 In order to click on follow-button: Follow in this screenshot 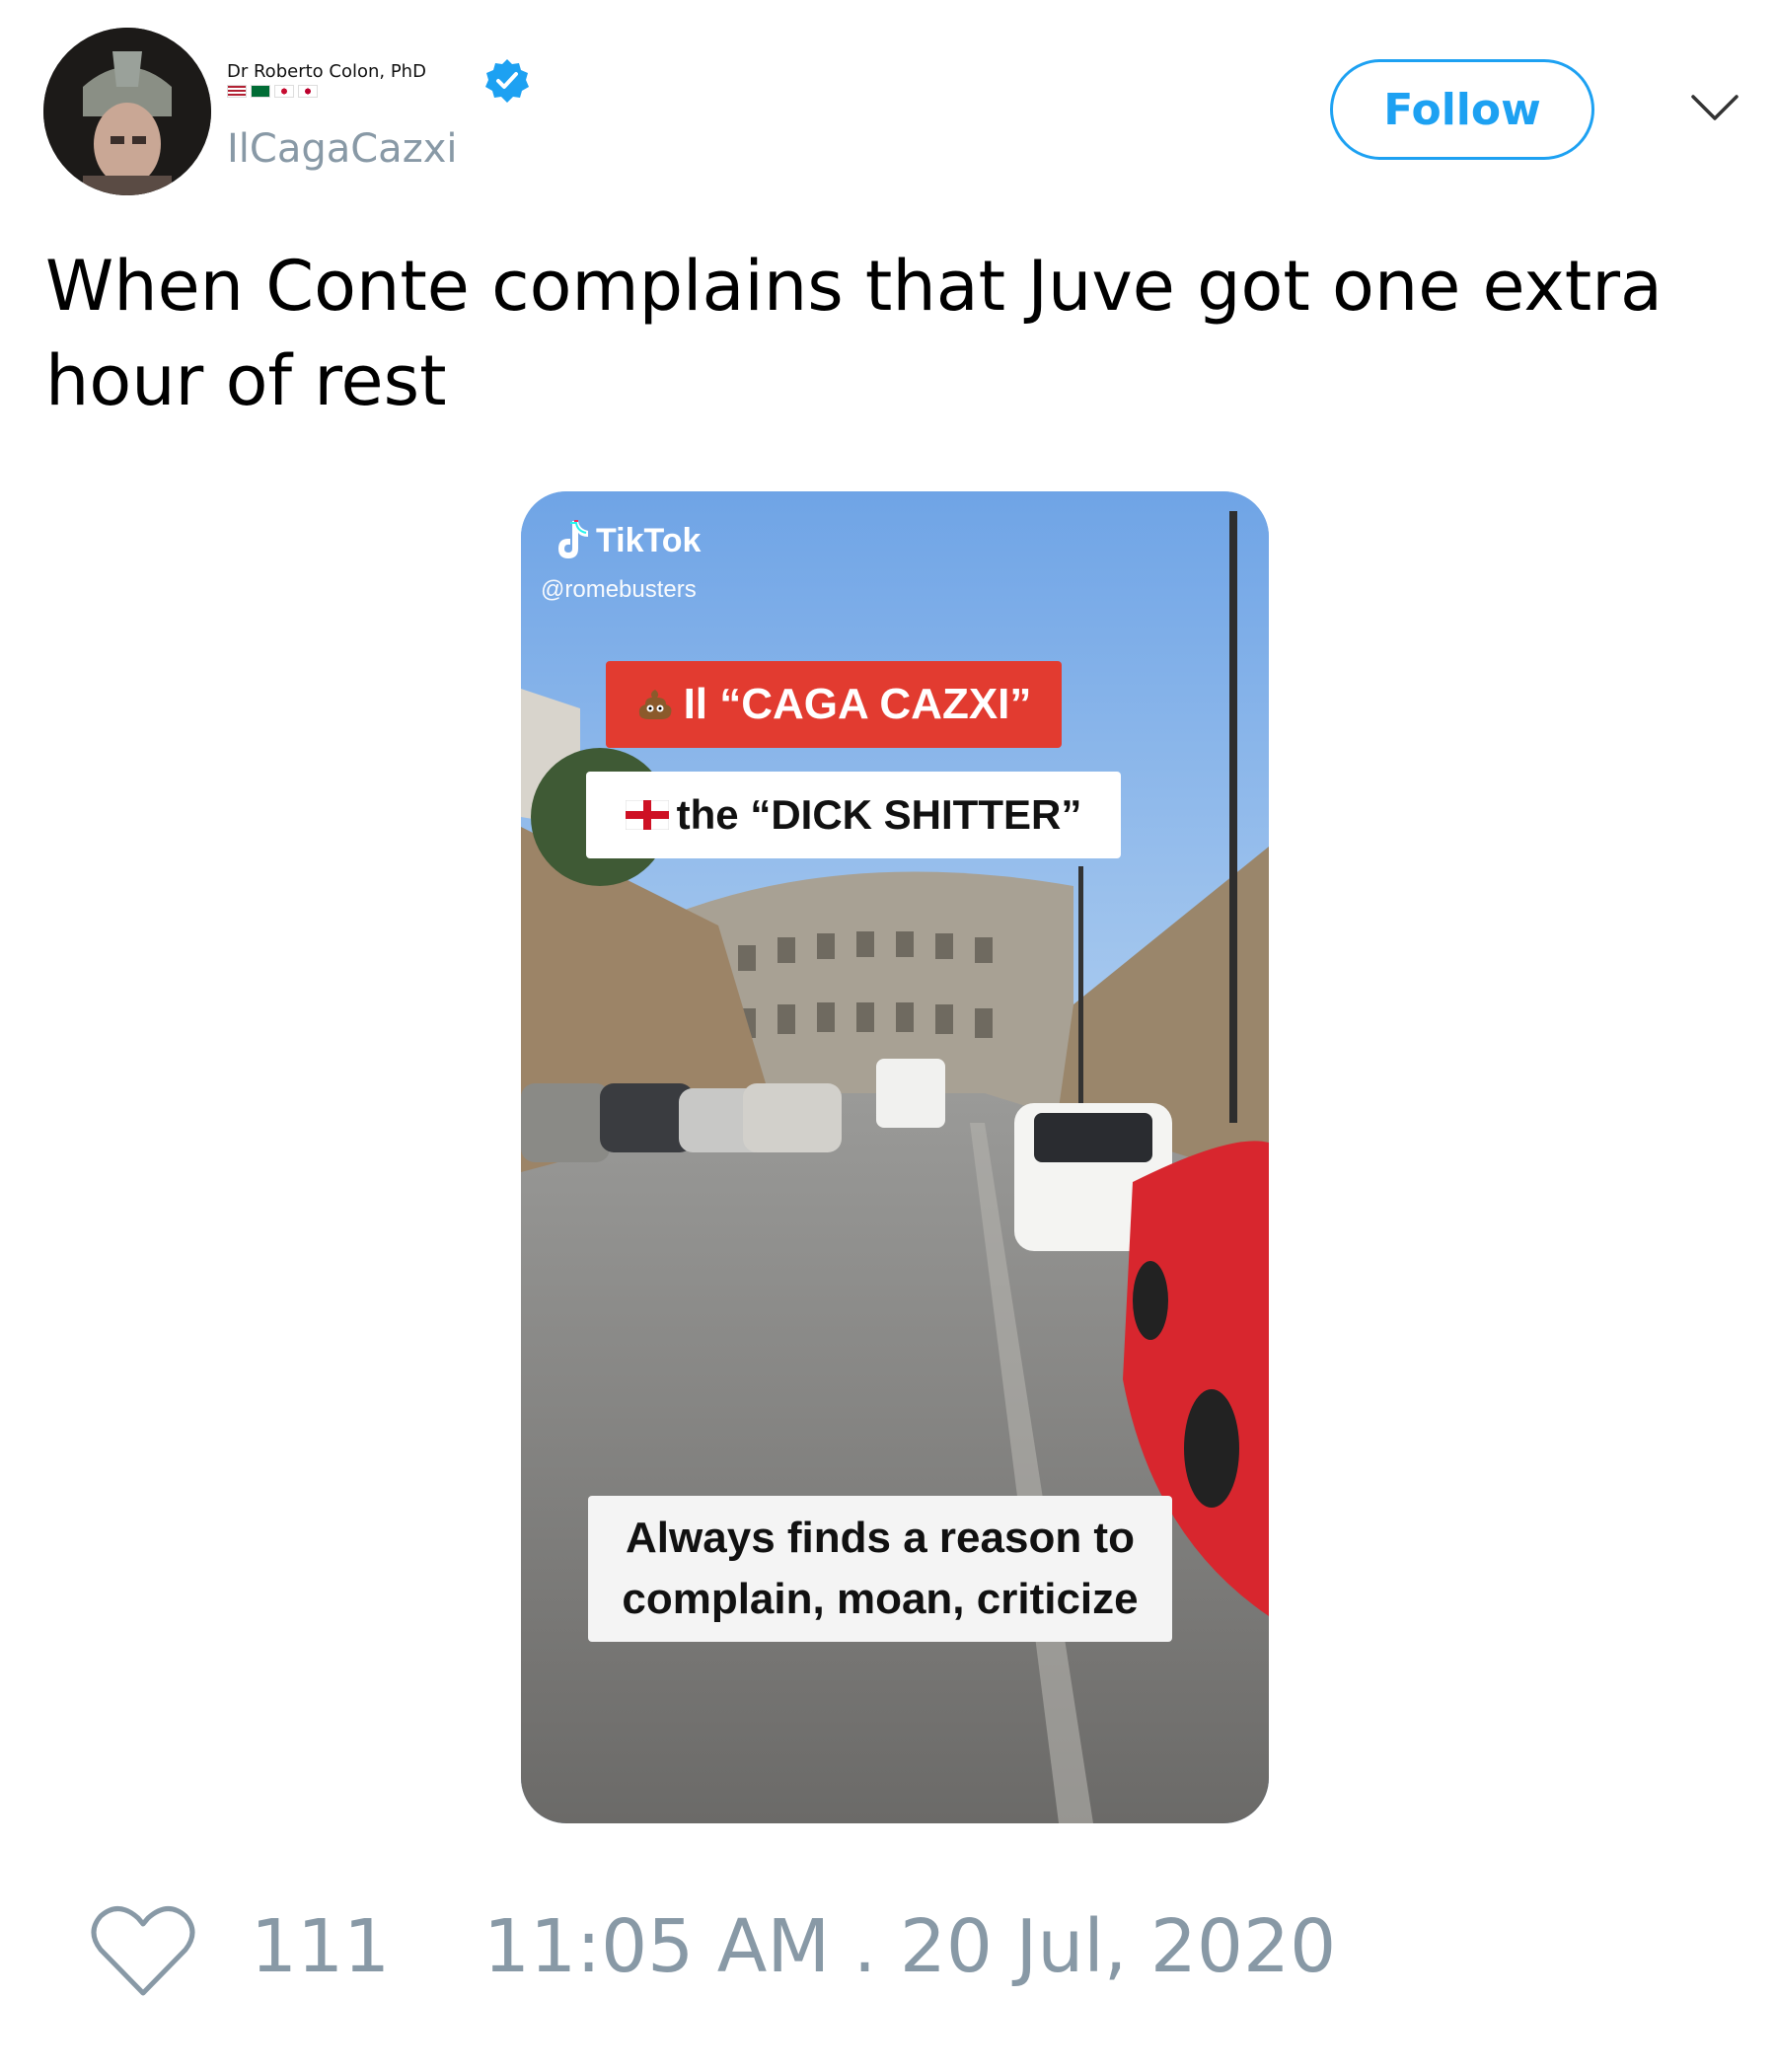, I will do `click(1462, 110)`.